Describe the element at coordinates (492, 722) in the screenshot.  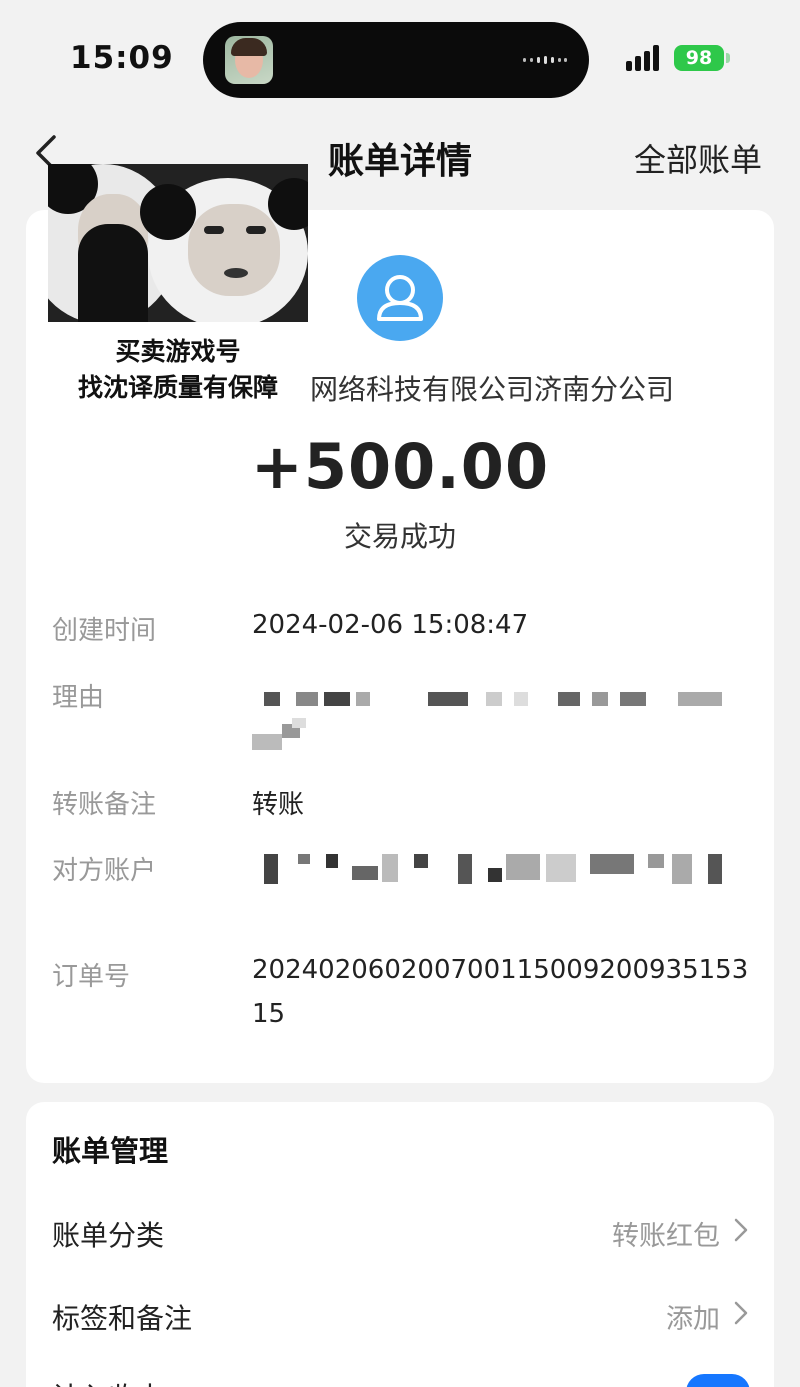
I see `reason-value-redacted` at that location.